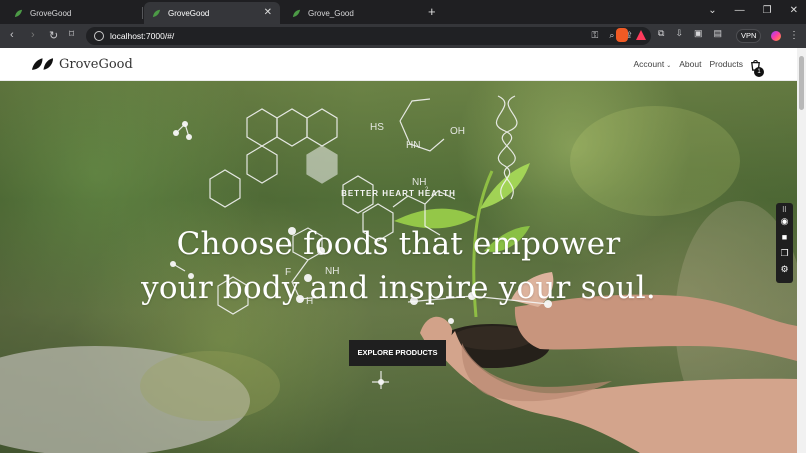  I want to click on leaf-logo-icon, so click(42, 64).